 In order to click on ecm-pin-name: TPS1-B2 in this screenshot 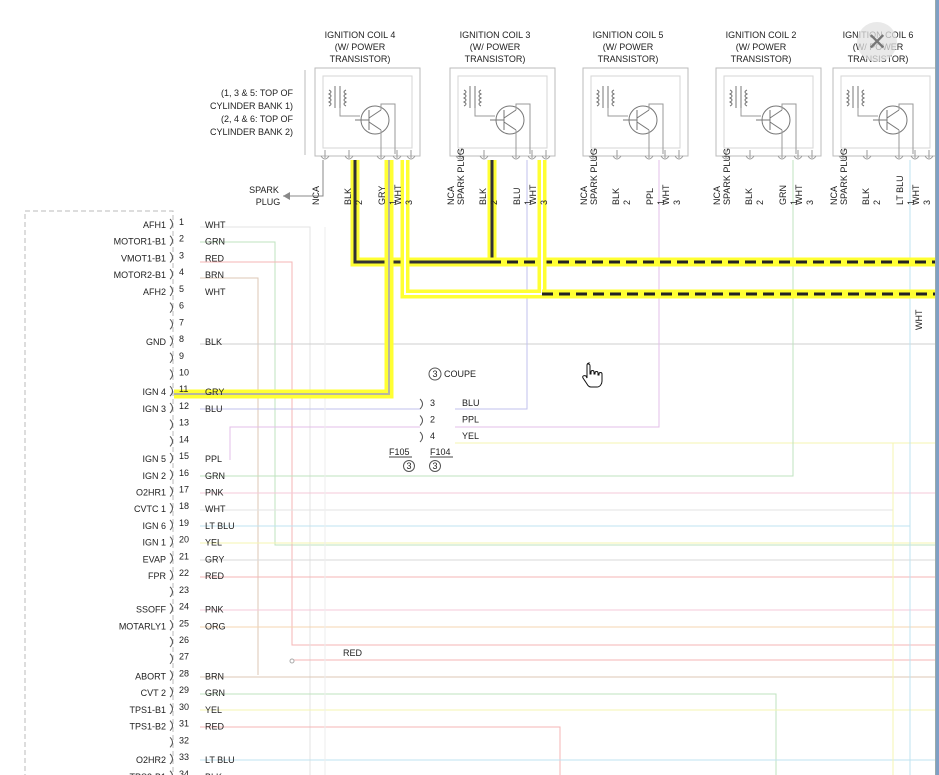, I will do `click(147, 727)`.